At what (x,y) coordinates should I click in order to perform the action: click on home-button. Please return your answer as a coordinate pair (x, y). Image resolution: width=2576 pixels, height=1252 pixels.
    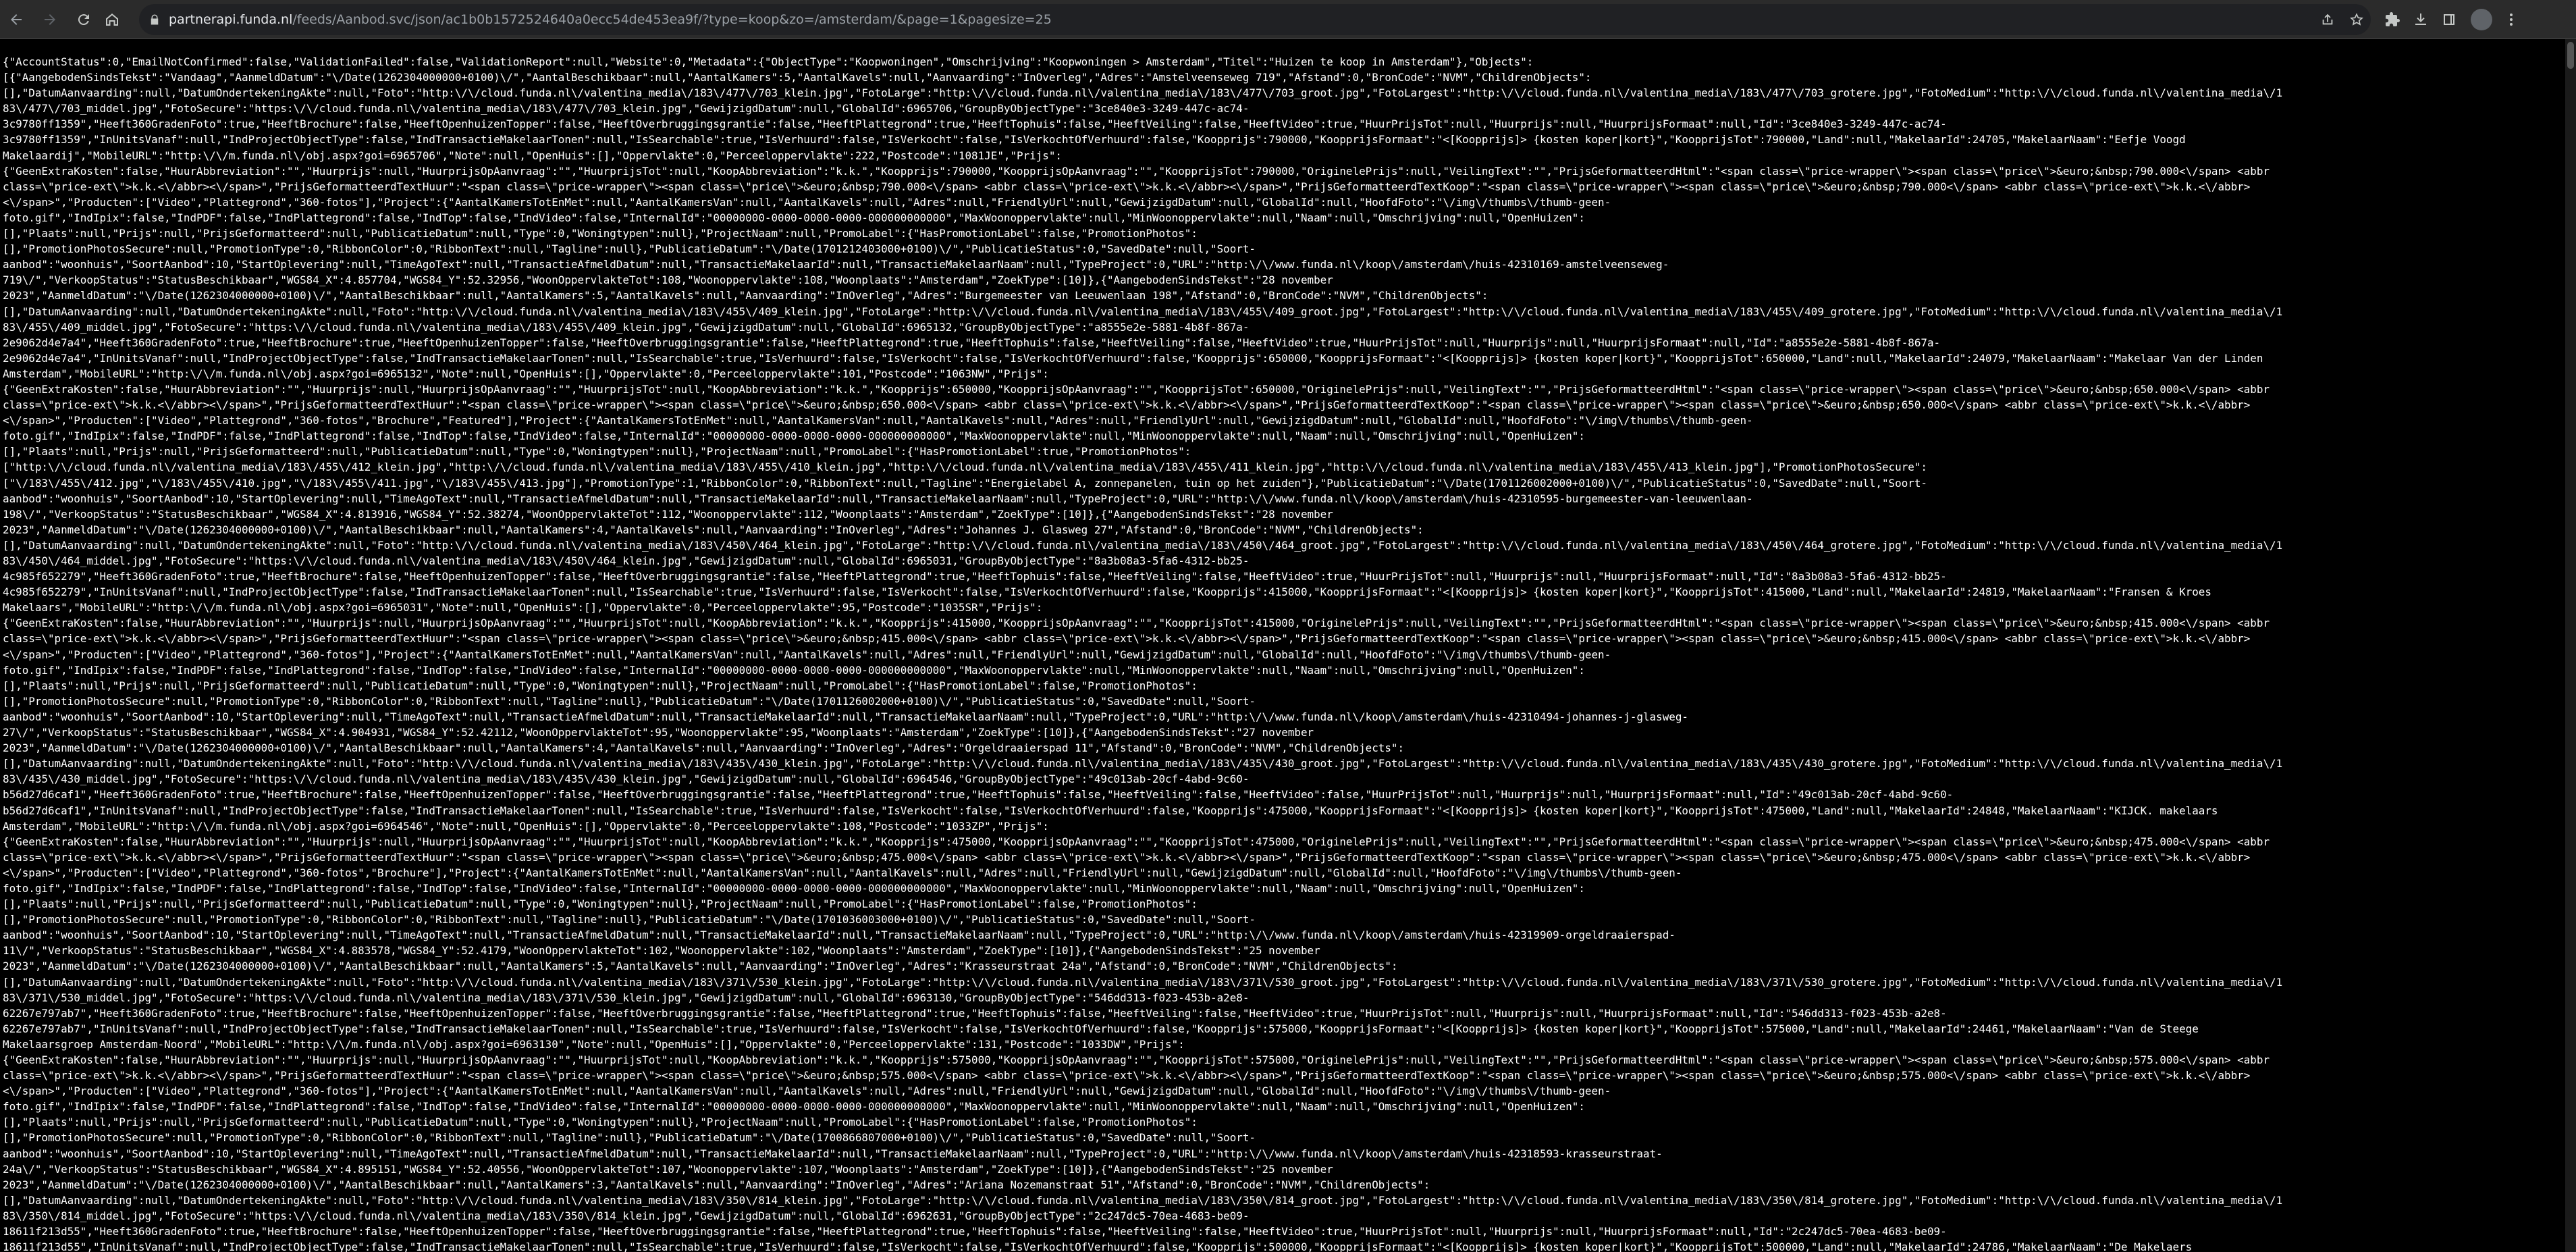
    Looking at the image, I should click on (112, 19).